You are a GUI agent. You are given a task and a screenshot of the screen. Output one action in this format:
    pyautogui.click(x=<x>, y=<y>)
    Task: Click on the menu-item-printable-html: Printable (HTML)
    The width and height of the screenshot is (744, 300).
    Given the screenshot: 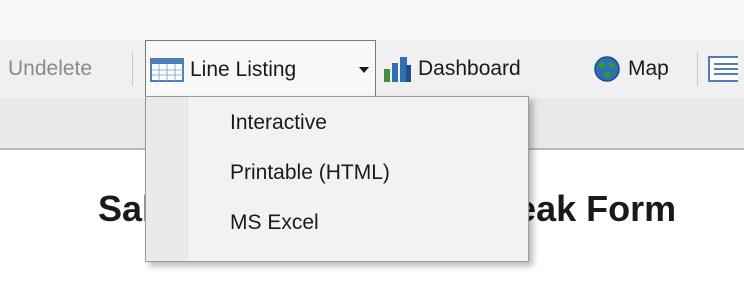 What is the action you would take?
    pyautogui.click(x=310, y=173)
    